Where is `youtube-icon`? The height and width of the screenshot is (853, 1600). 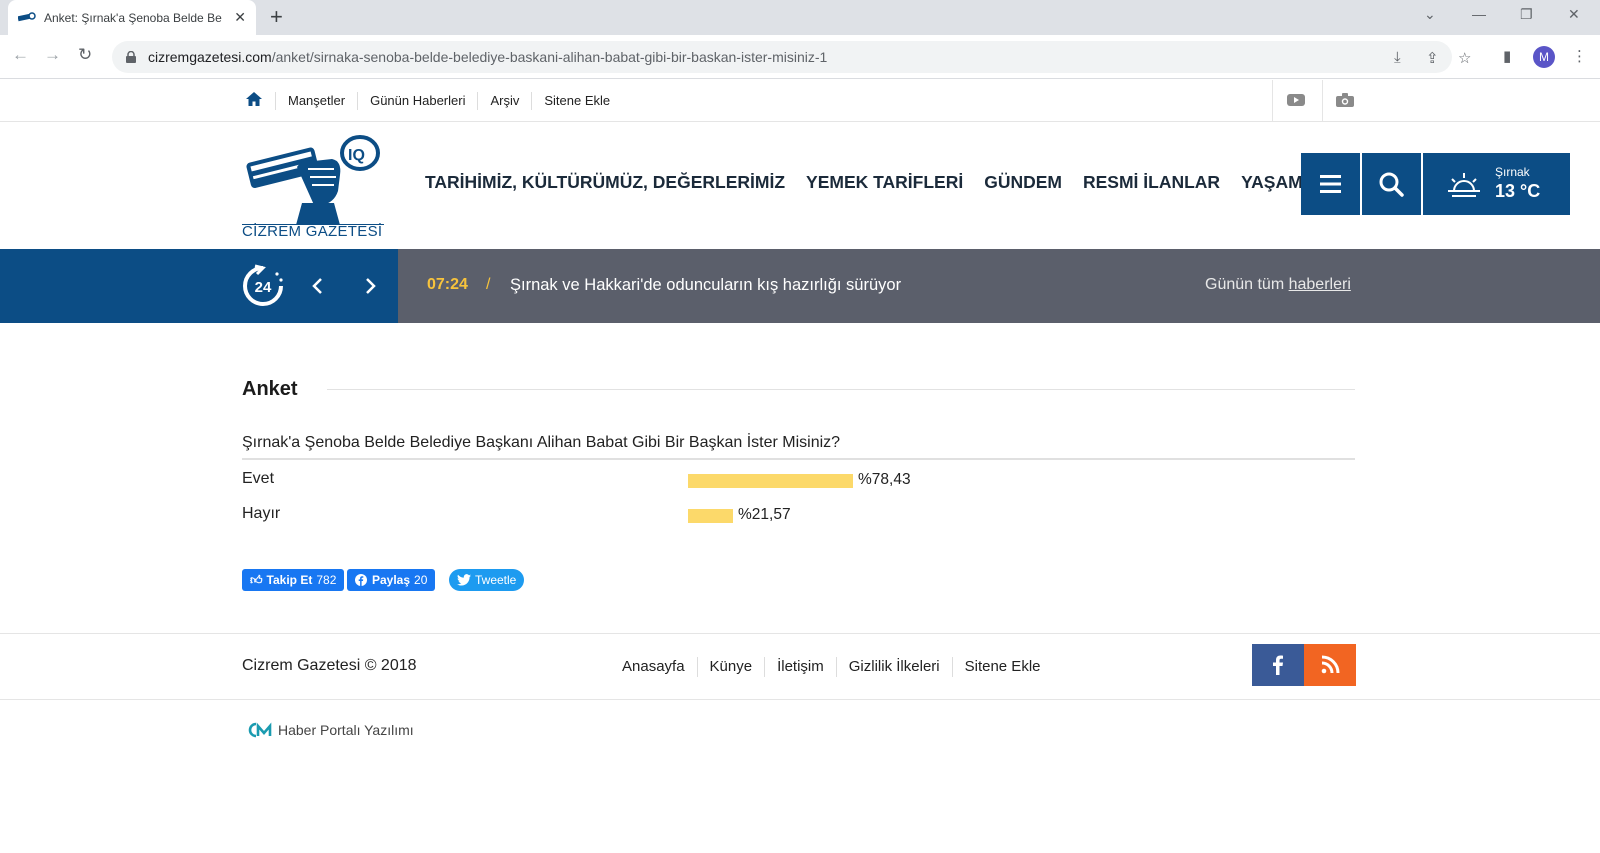
youtube-icon is located at coordinates (1296, 100).